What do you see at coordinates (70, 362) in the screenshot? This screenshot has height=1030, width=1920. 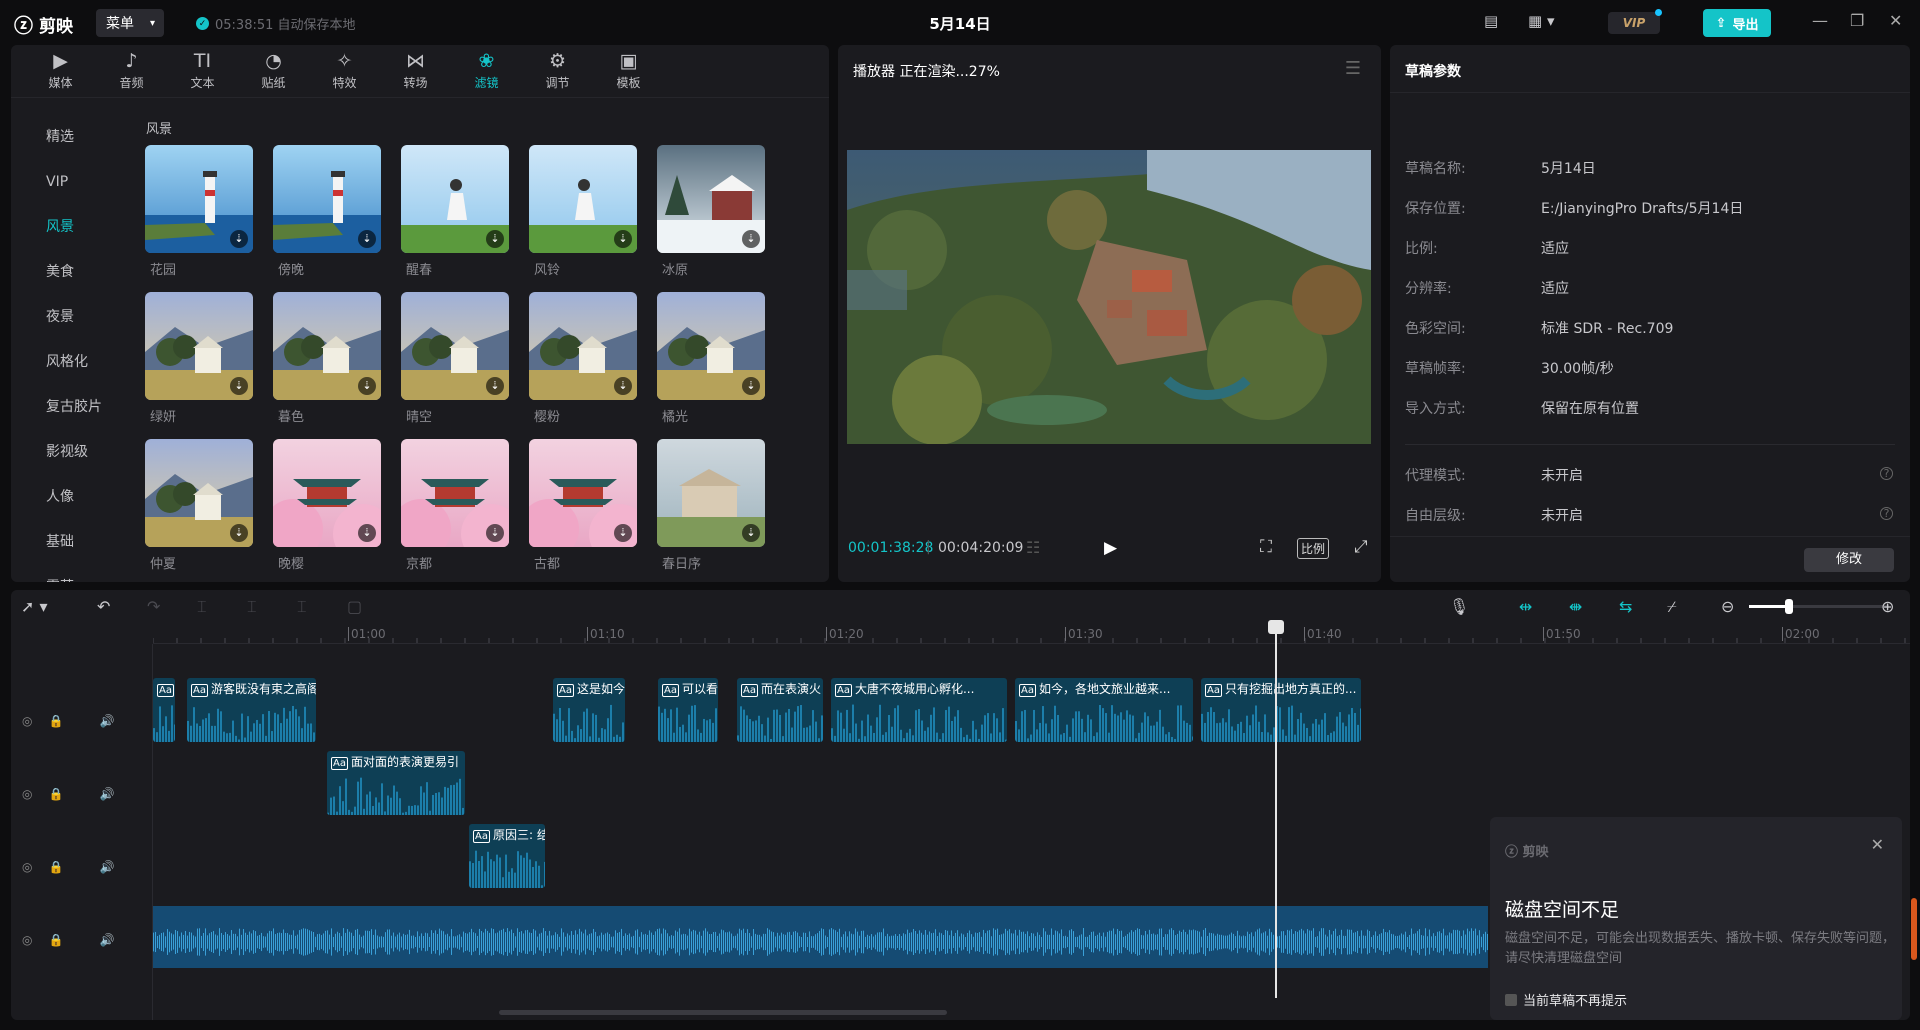 I see `category-item: 风格化` at bounding box center [70, 362].